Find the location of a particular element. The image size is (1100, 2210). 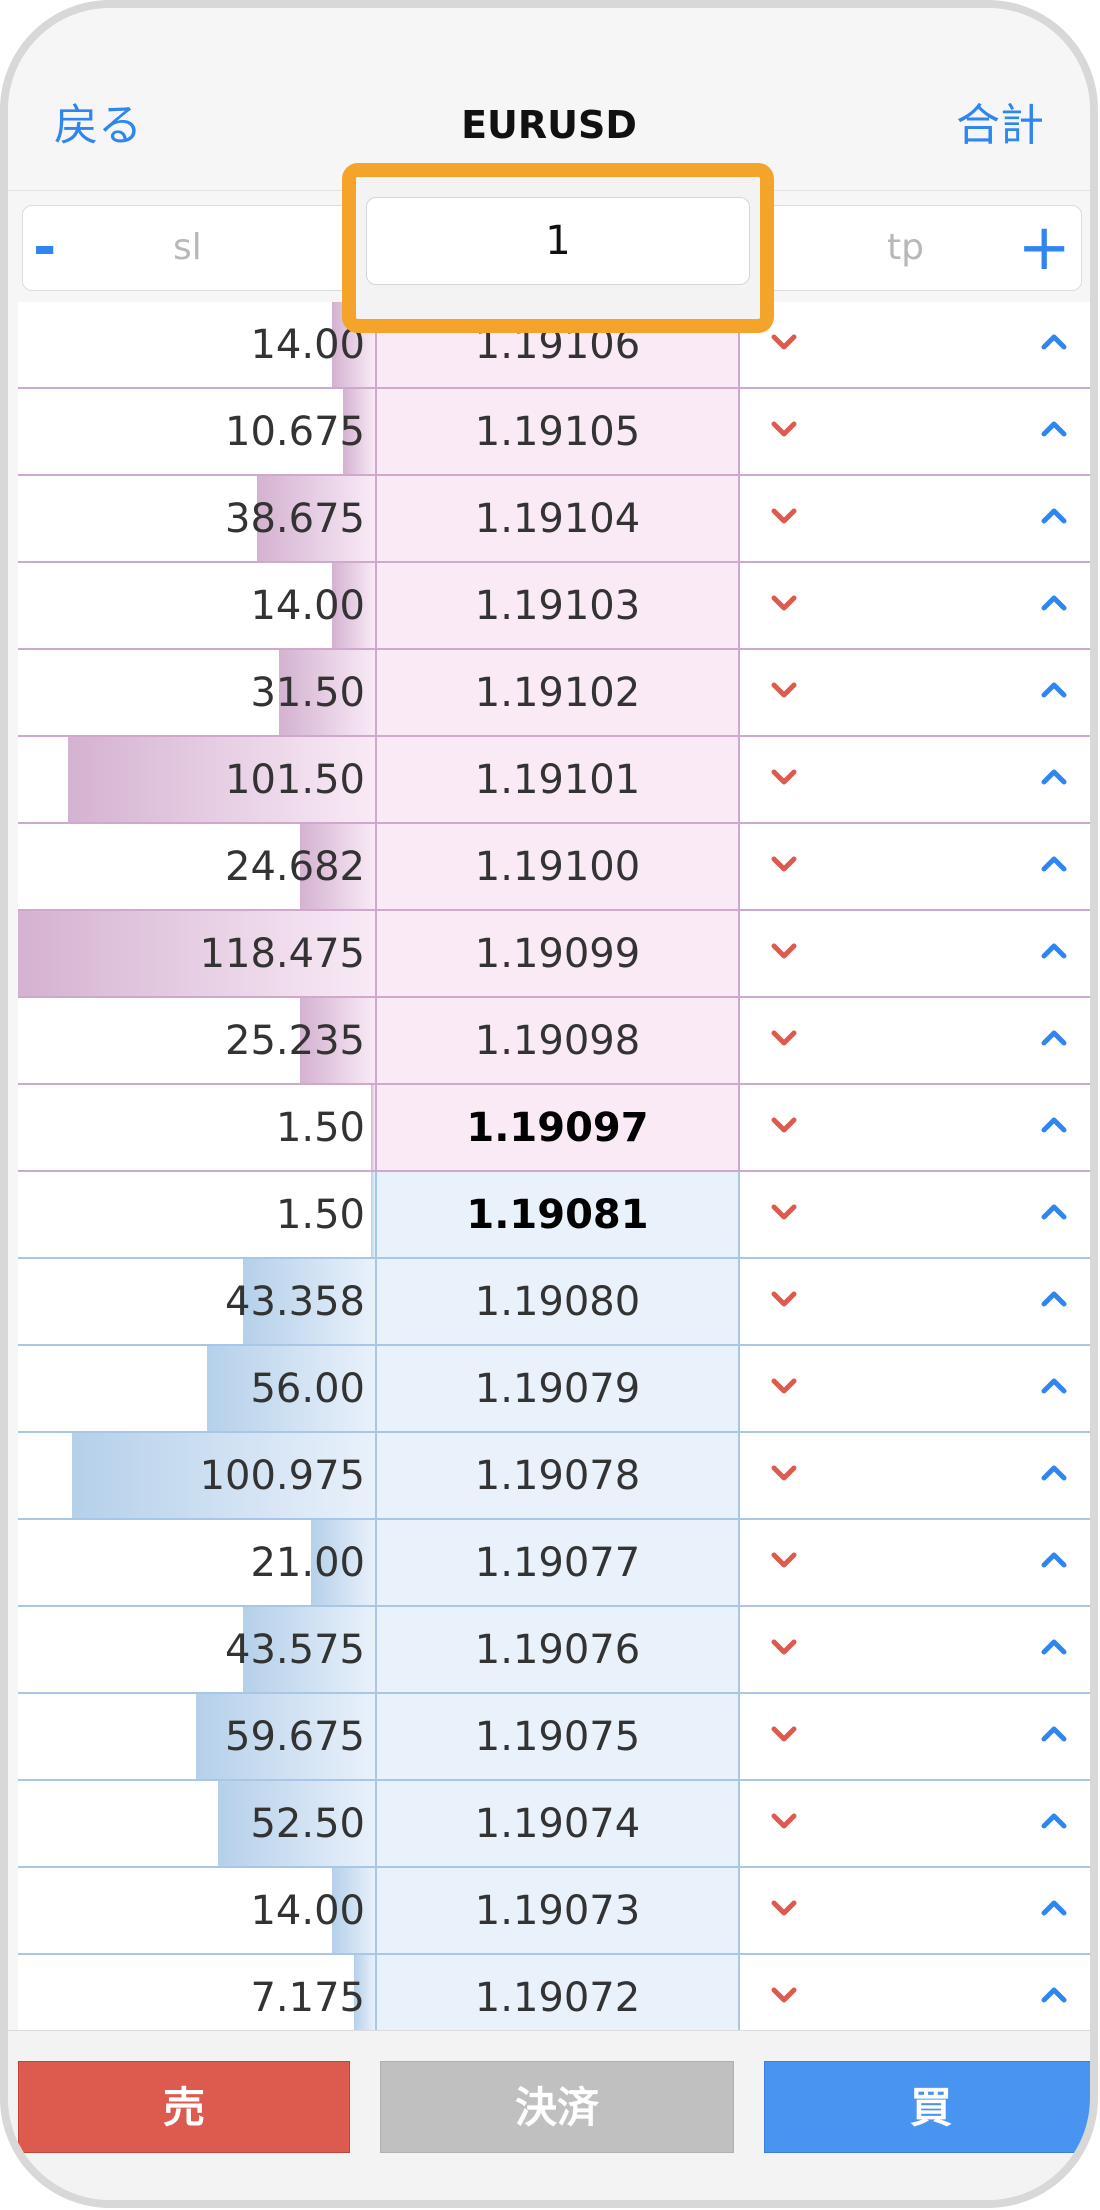

total-button: 合計 is located at coordinates (1000, 126).